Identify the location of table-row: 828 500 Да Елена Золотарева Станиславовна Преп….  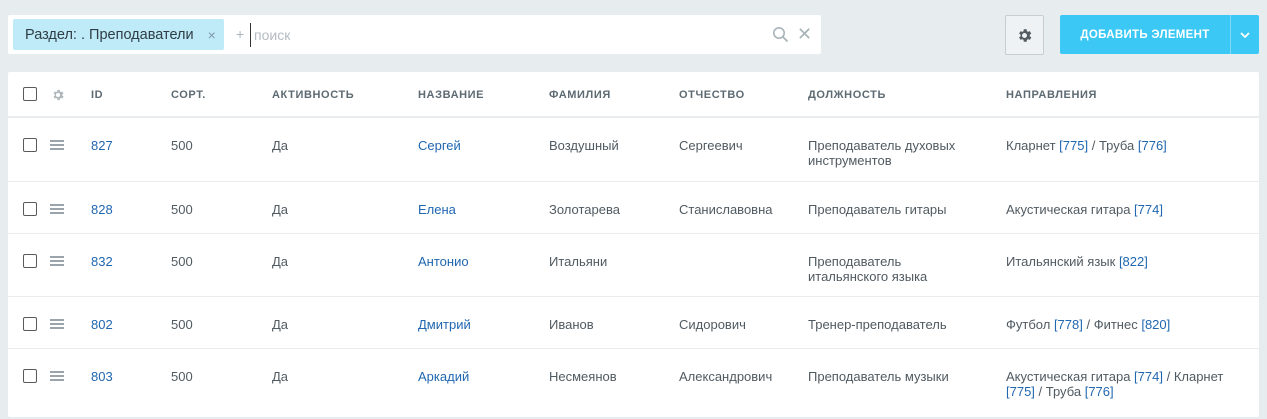
(633, 208).